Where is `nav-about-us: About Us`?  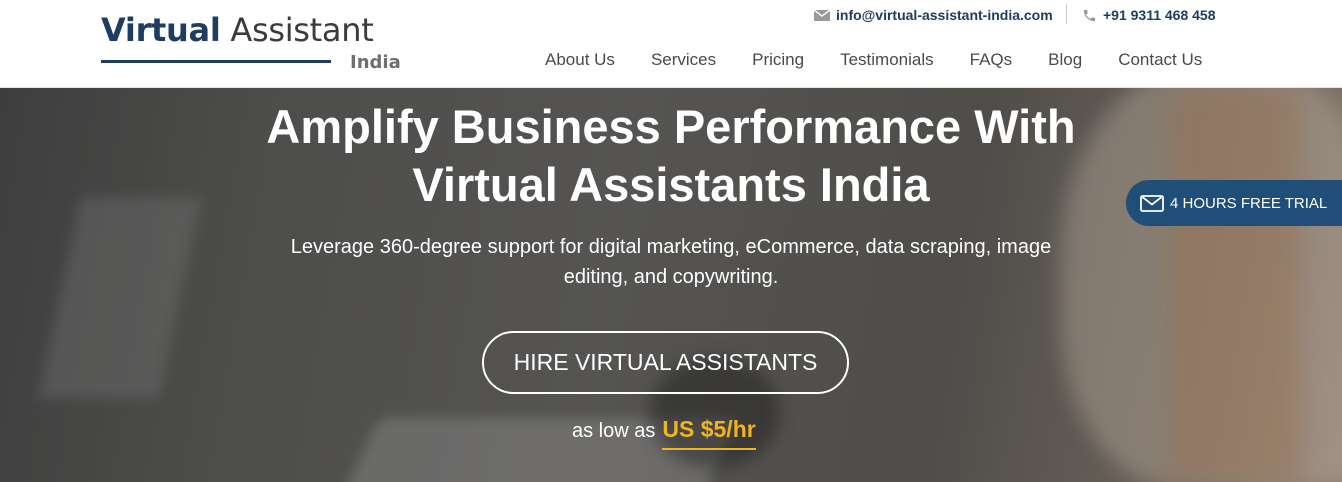
nav-about-us: About Us is located at coordinates (580, 60).